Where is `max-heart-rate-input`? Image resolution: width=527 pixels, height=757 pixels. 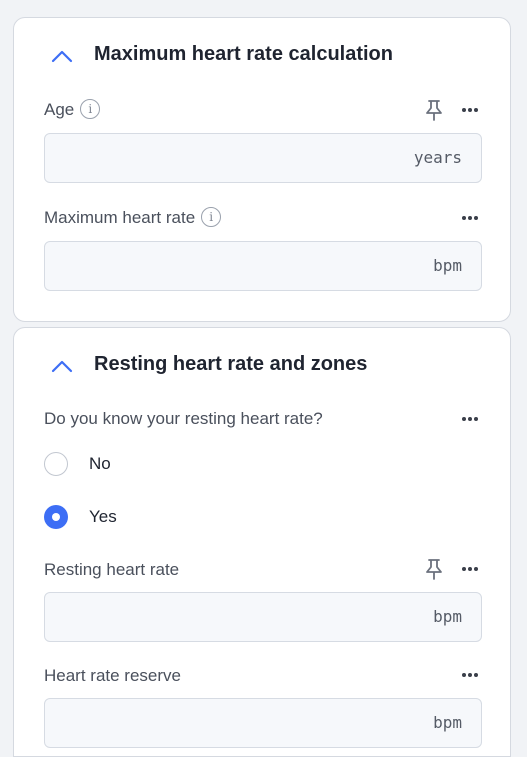 max-heart-rate-input is located at coordinates (224, 267).